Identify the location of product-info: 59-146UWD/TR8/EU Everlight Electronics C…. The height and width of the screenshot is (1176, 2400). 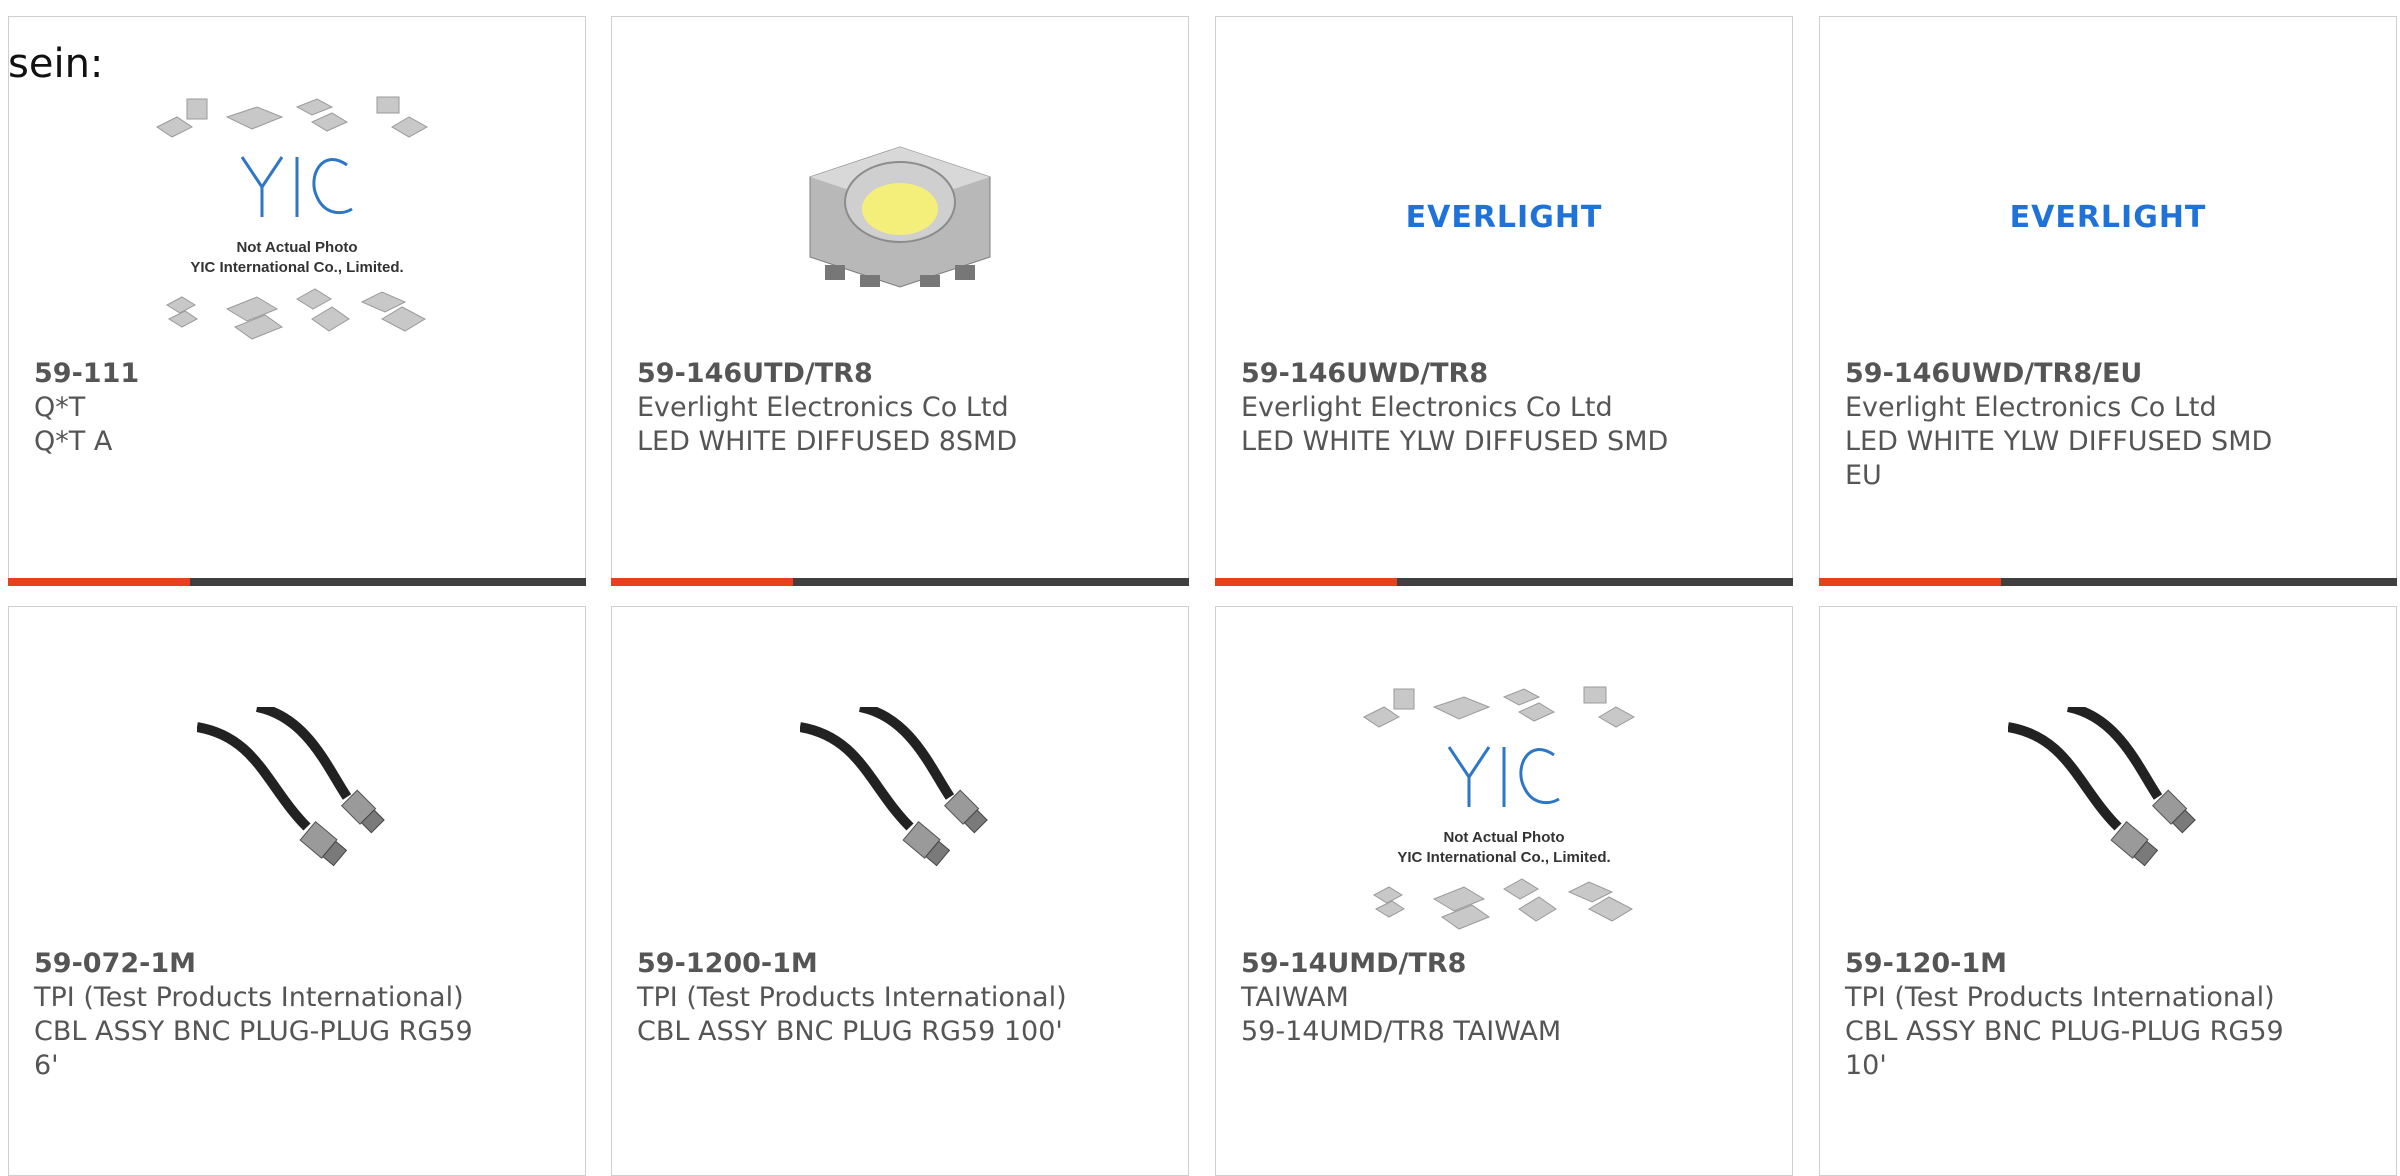
(2110, 425).